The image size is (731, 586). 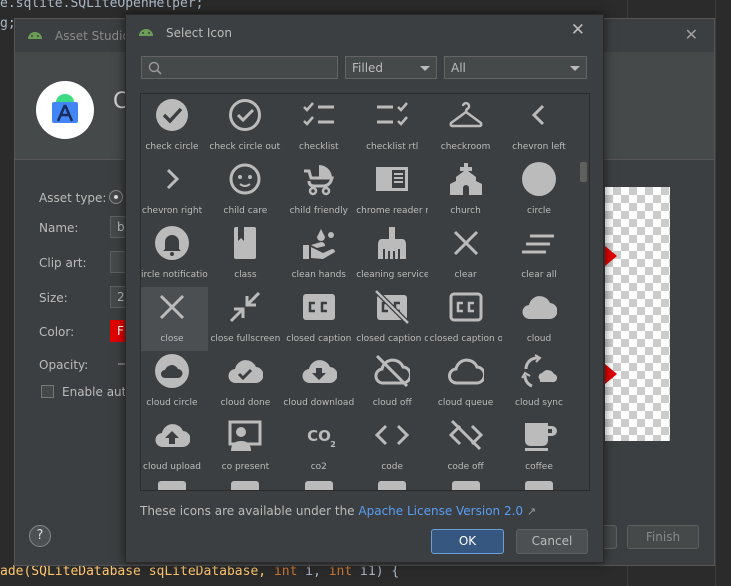 I want to click on editor-line: e.sqlite.SQLiteOpenHelper;, so click(x=102, y=5).